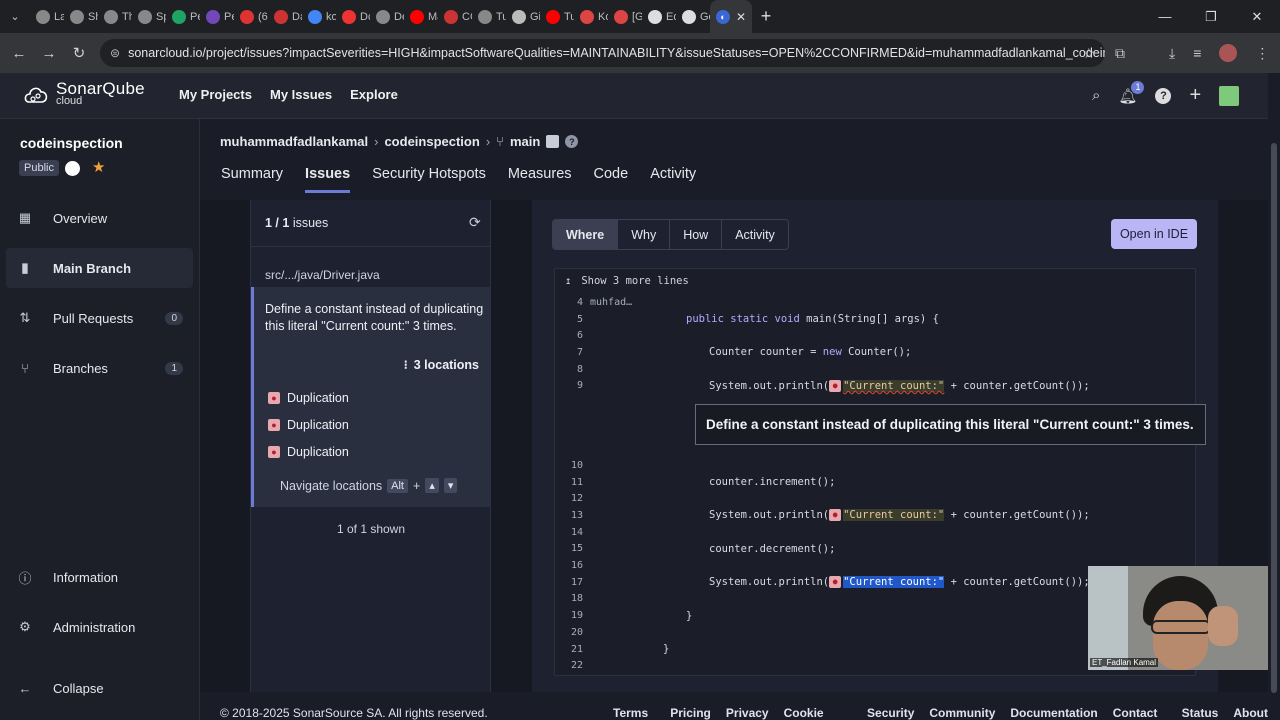 The width and height of the screenshot is (1280, 720). What do you see at coordinates (455, 16) in the screenshot?
I see `browser-tab: CC` at bounding box center [455, 16].